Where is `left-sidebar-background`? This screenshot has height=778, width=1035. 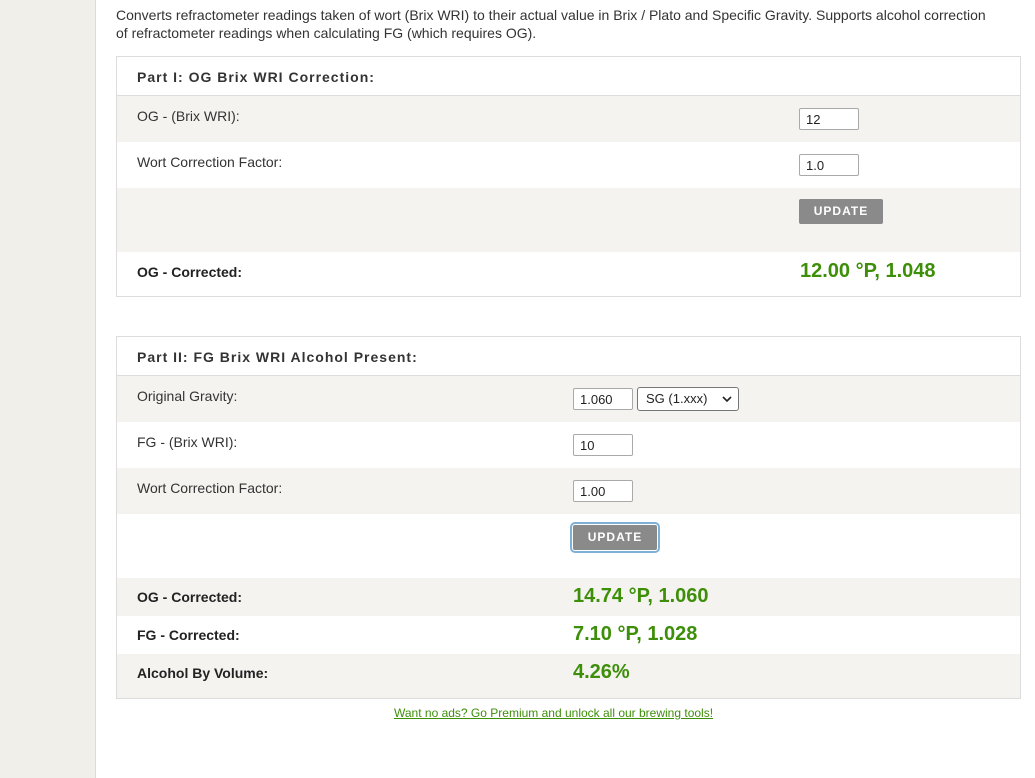
left-sidebar-background is located at coordinates (48, 389).